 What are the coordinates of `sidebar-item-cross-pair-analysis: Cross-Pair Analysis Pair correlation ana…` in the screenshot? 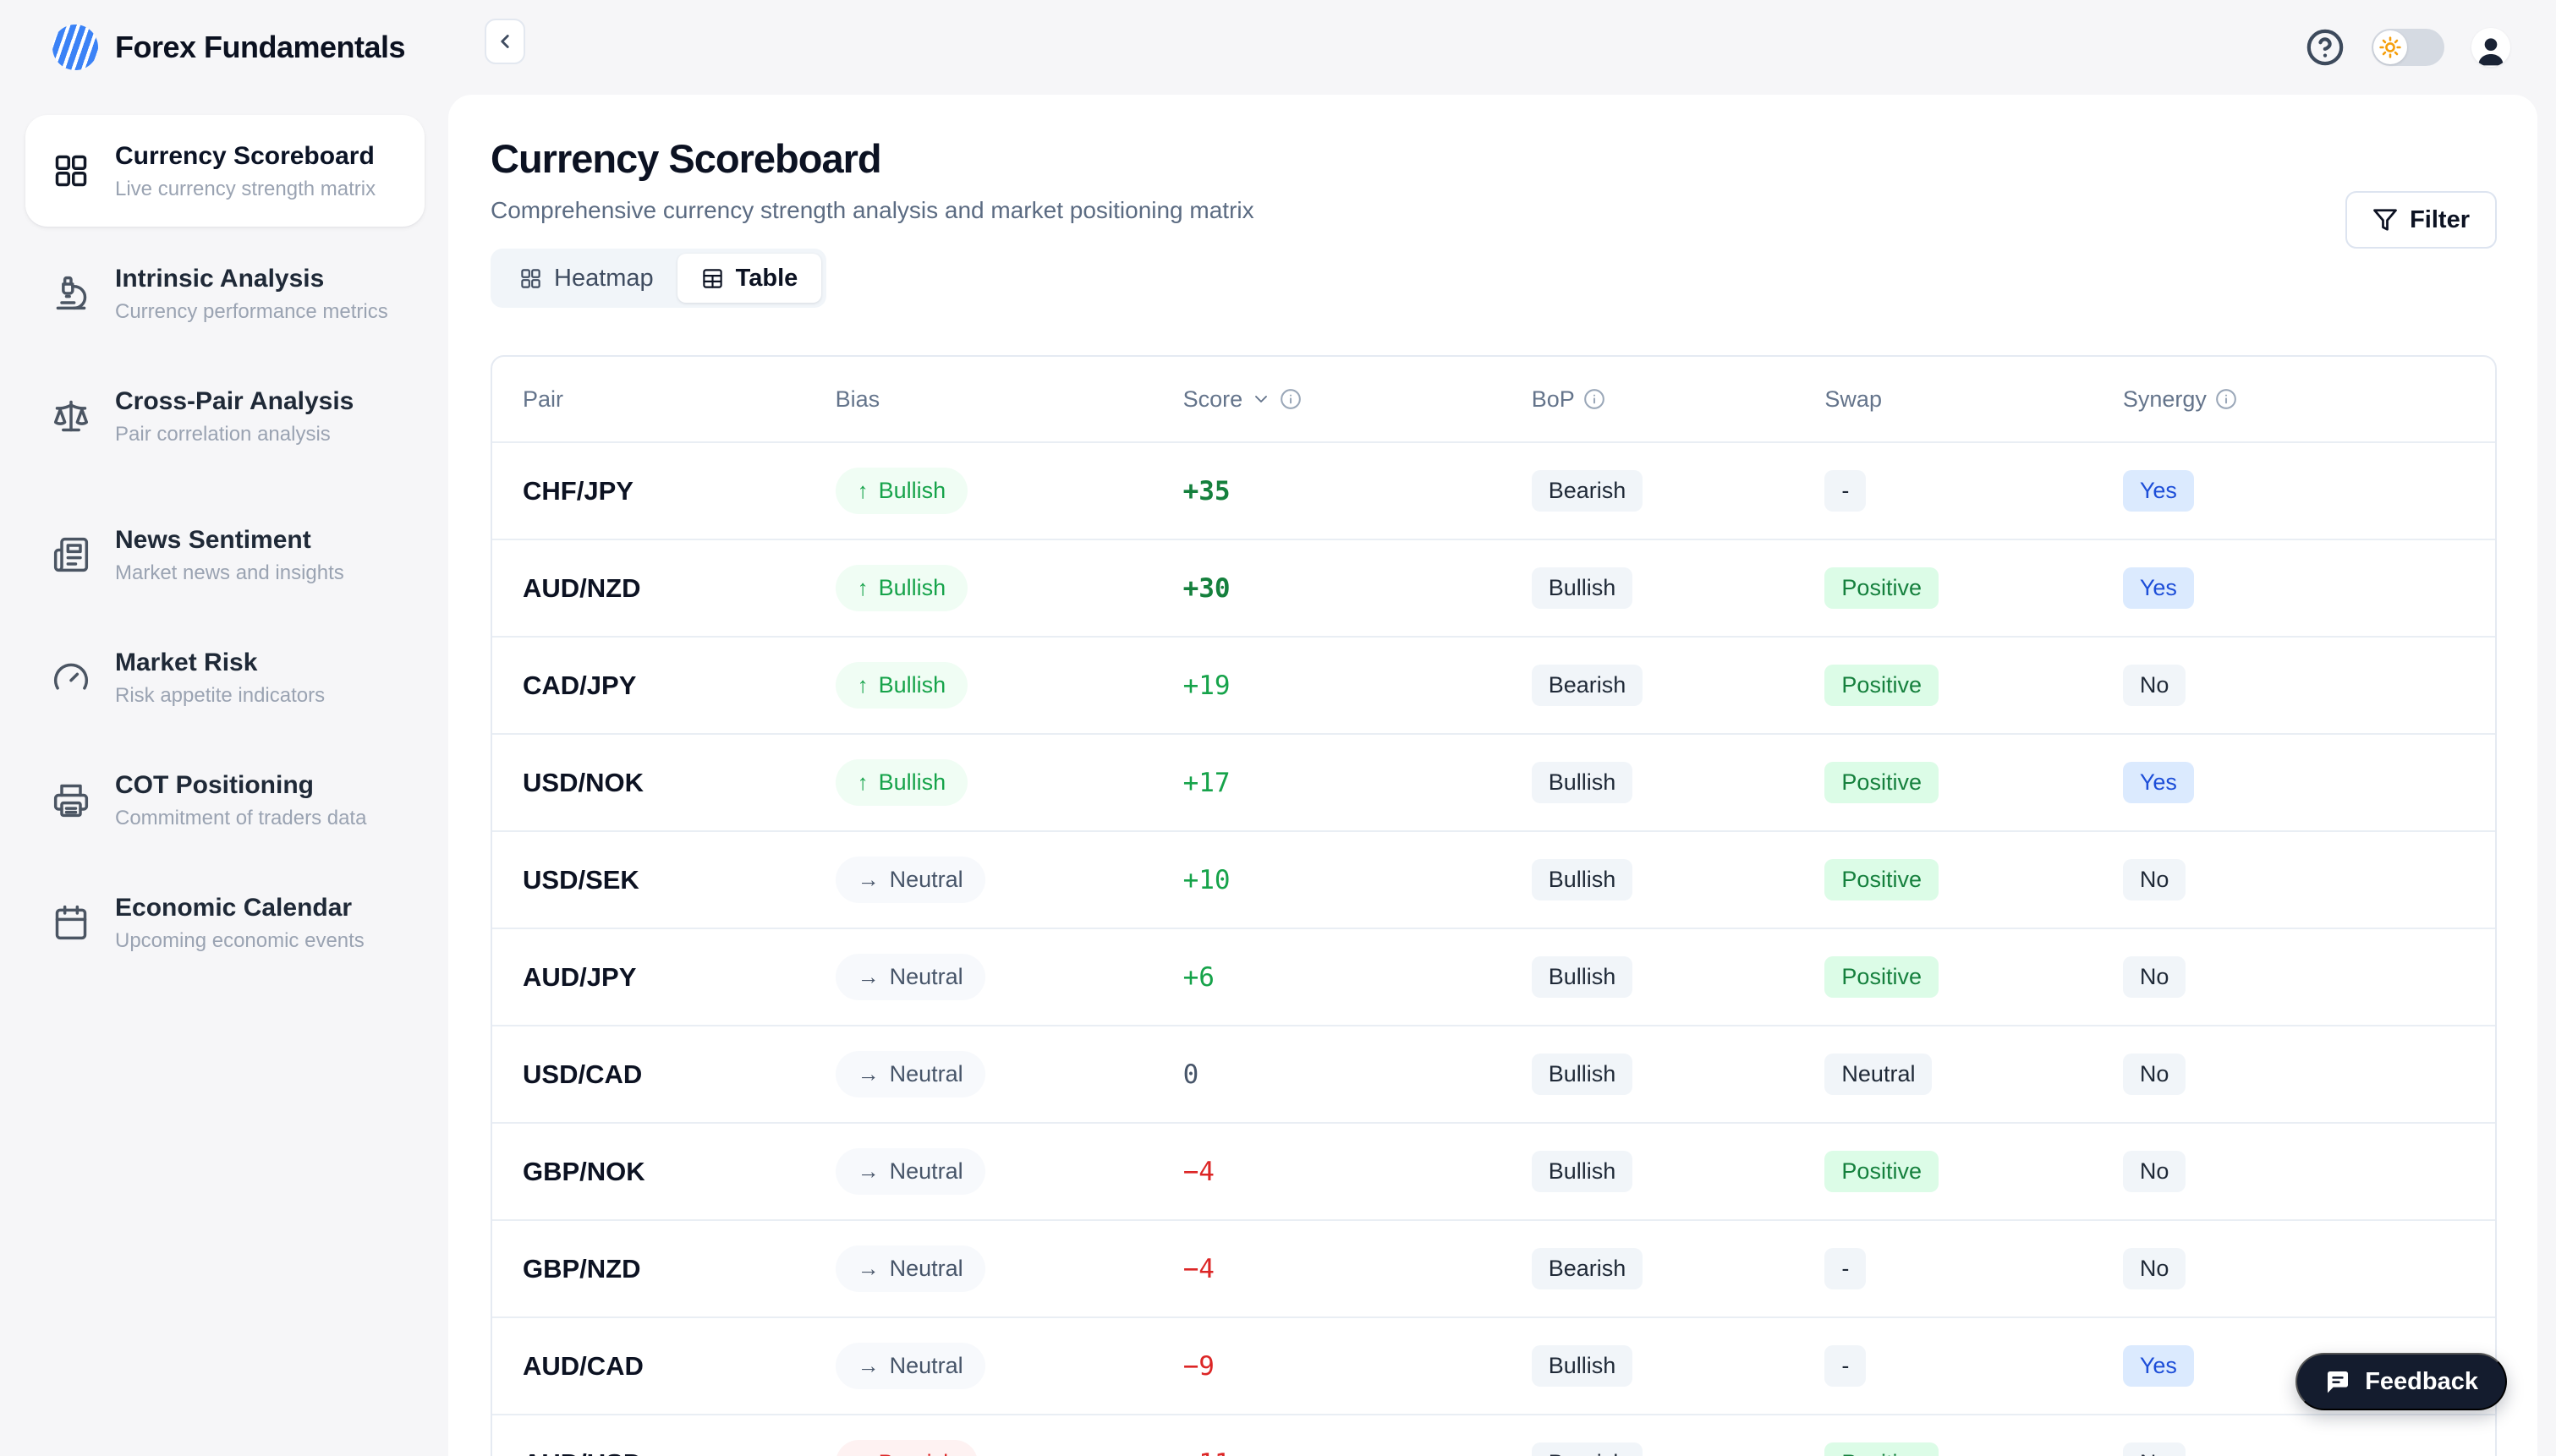 It's located at (225, 416).